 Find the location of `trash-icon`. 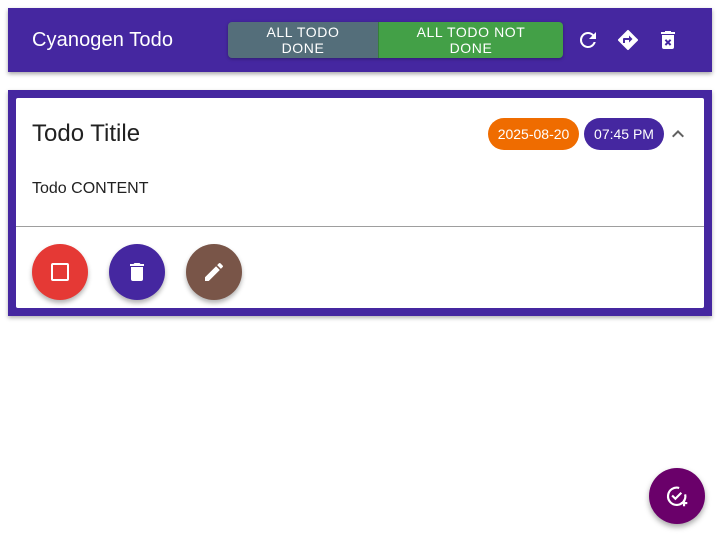

trash-icon is located at coordinates (137, 272).